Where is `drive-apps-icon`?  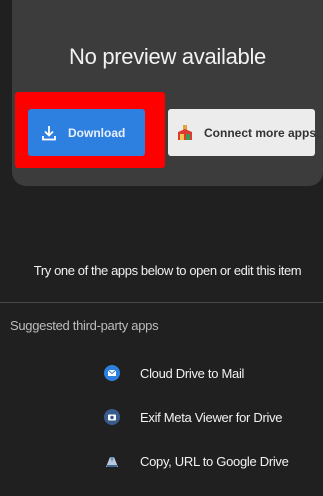
drive-apps-icon is located at coordinates (185, 133).